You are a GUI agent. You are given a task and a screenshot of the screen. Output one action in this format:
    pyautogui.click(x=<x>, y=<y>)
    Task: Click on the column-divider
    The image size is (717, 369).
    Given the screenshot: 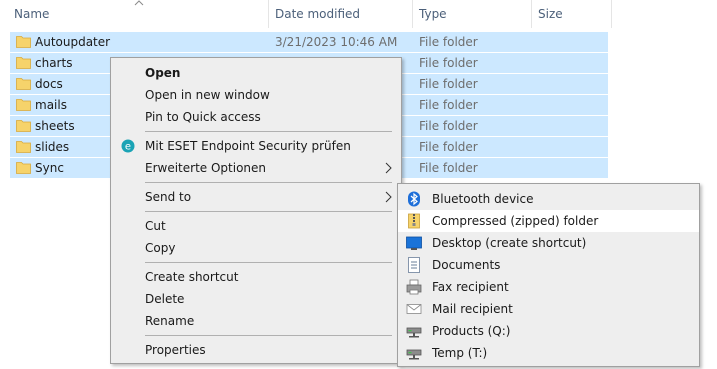 What is the action you would take?
    pyautogui.click(x=611, y=14)
    